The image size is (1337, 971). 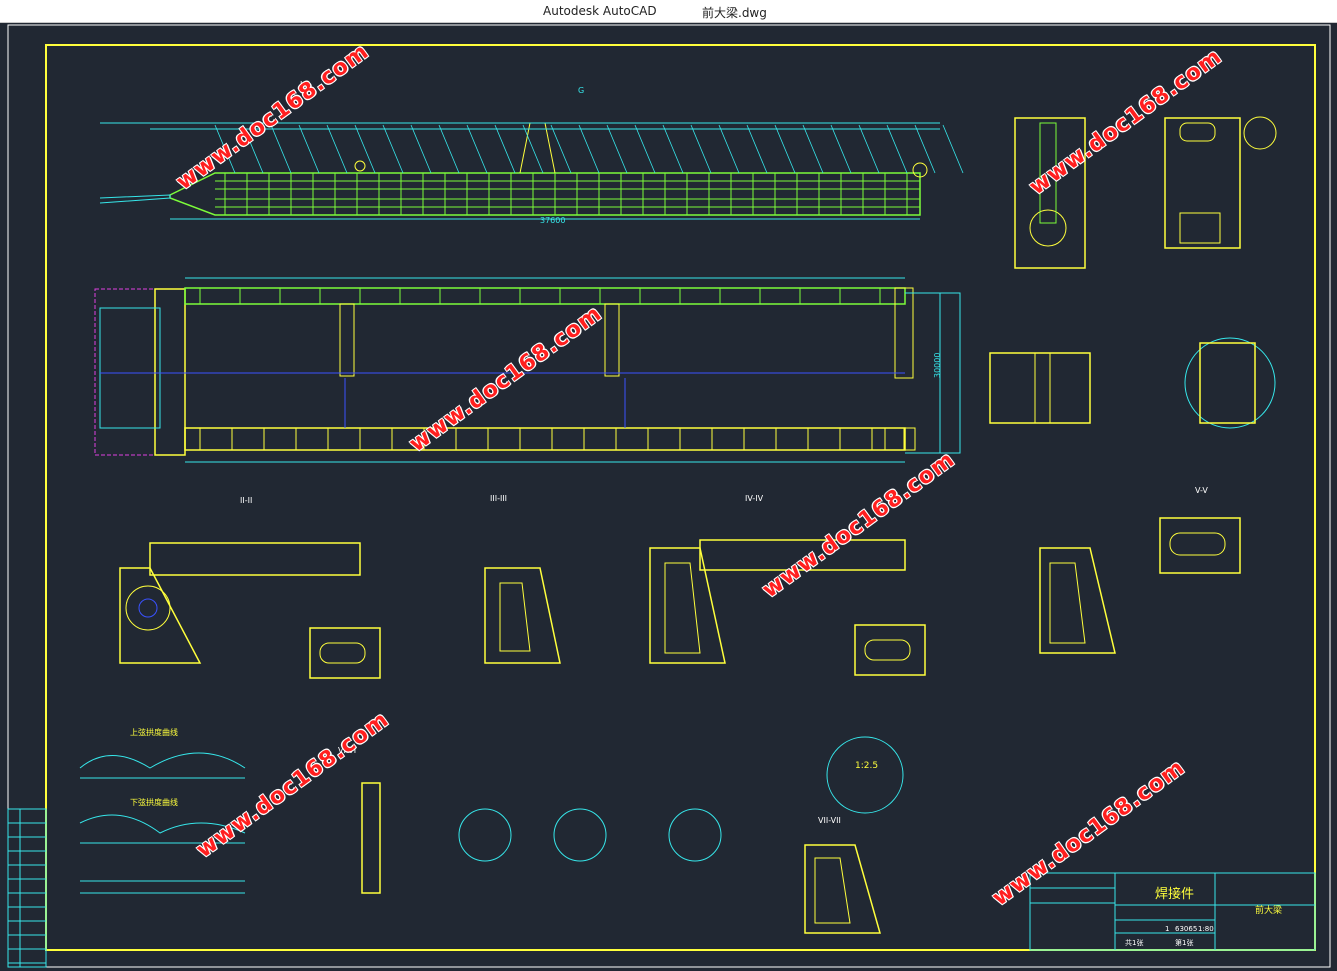 What do you see at coordinates (154, 802) in the screenshot?
I see `lower-camber-note: 下弦拱度曲线` at bounding box center [154, 802].